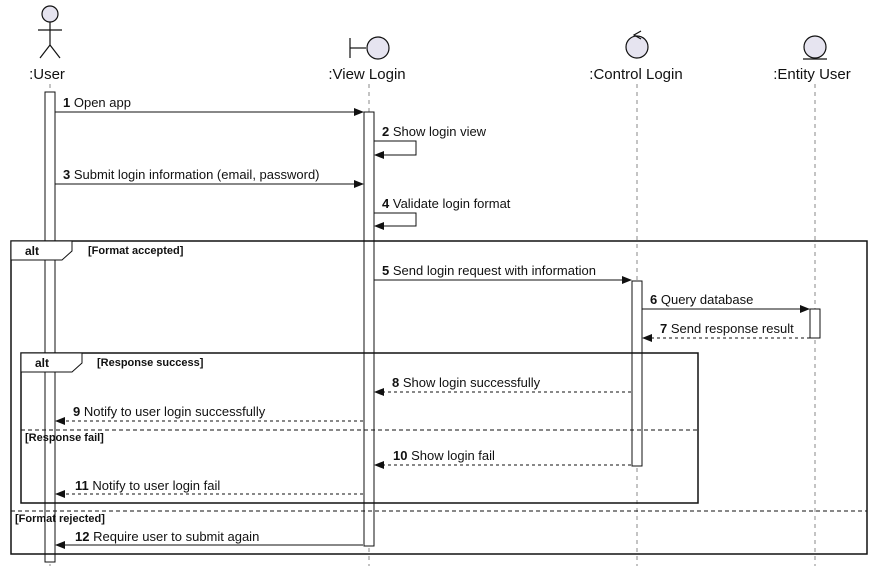  I want to click on svg-text:5 Send login request with info: 5 Send login request with information, so click(489, 270).